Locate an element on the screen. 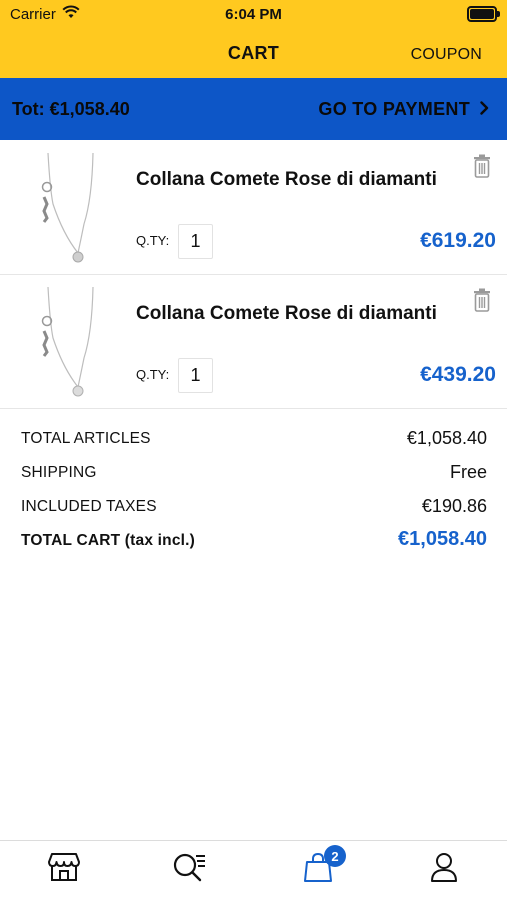 Image resolution: width=507 pixels, height=901 pixels. battery-icon is located at coordinates (483, 14).